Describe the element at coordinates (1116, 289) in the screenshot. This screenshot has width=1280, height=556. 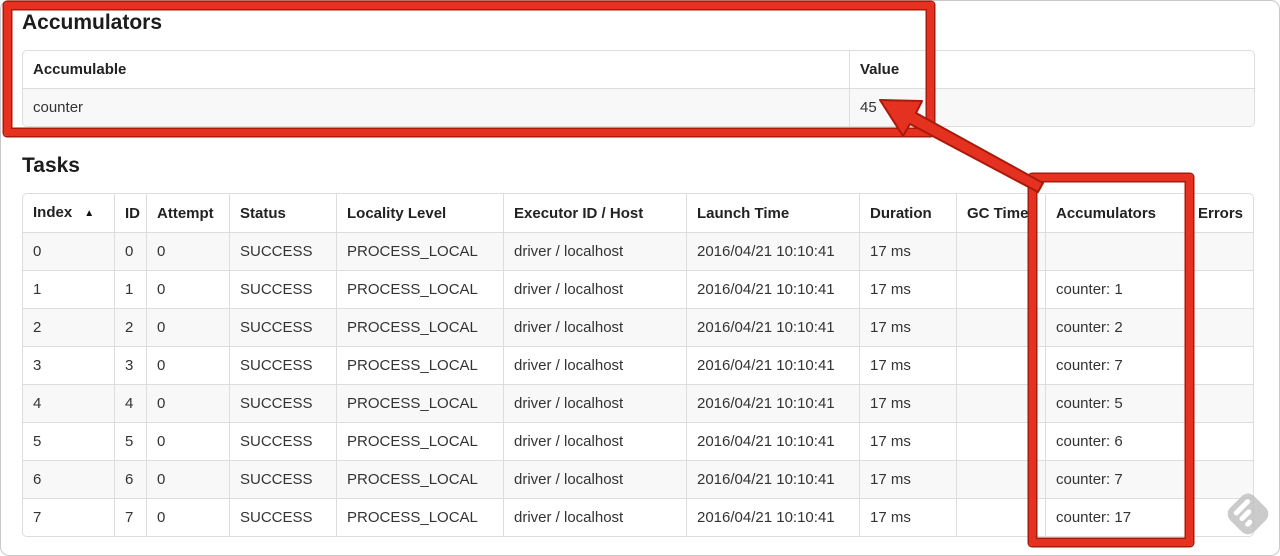
I see `task-cell-accumulators: counter: 1` at that location.